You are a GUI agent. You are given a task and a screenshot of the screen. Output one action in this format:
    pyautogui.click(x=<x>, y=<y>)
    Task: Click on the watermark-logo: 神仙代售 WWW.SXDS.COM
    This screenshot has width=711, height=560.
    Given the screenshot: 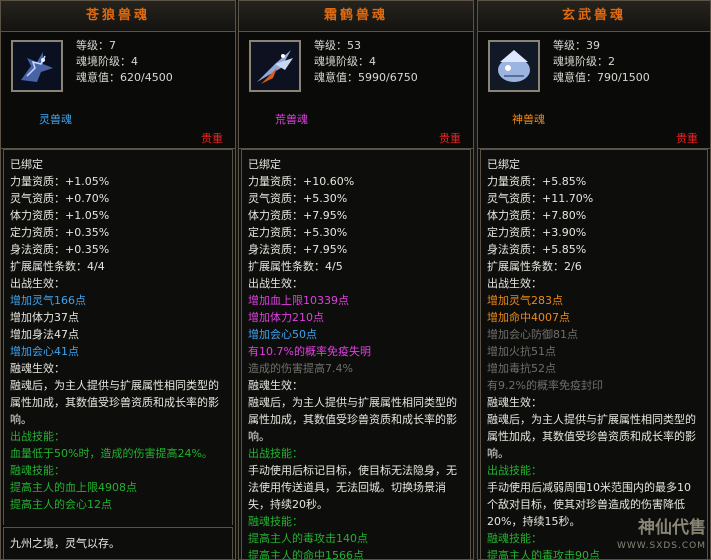 What is the action you would take?
    pyautogui.click(x=661, y=534)
    